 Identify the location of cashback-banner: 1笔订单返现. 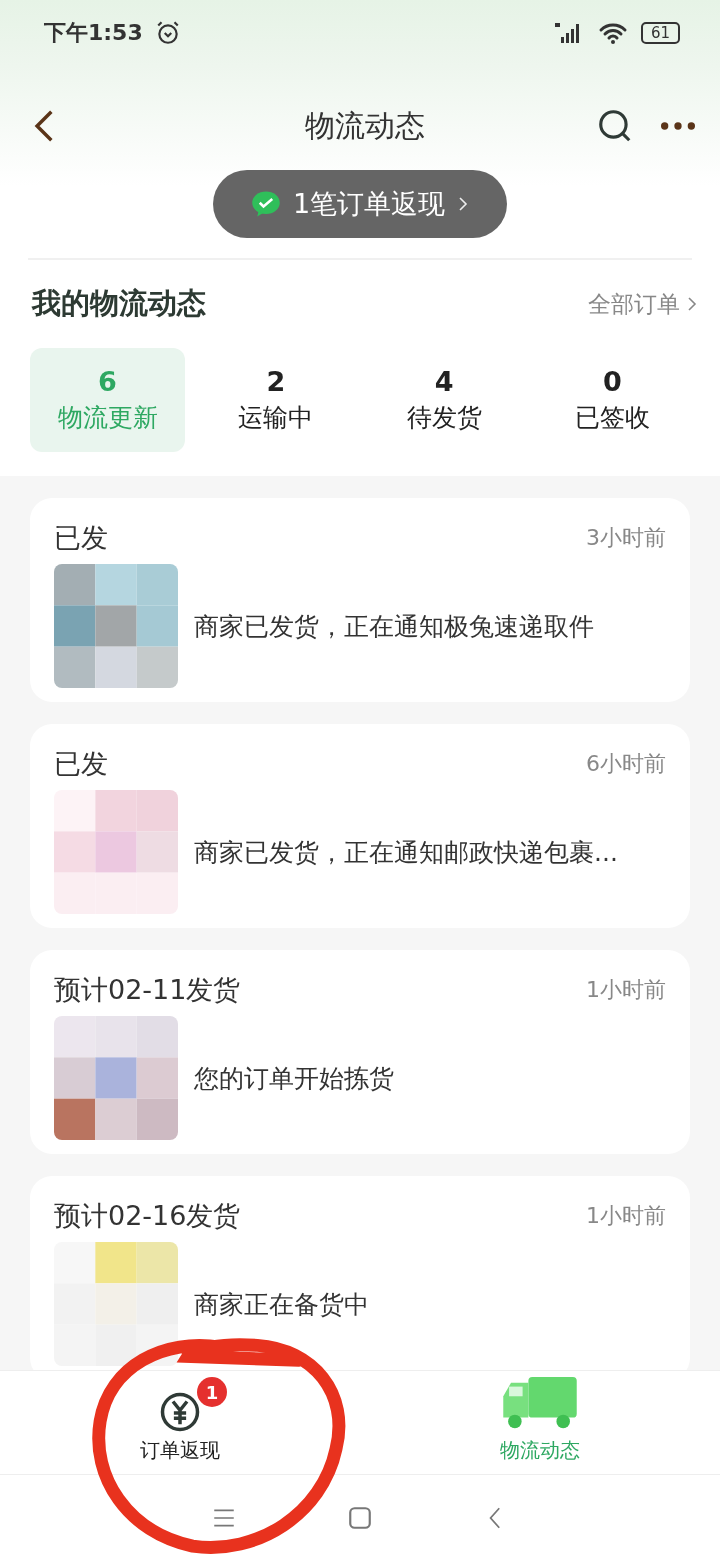
(360, 204).